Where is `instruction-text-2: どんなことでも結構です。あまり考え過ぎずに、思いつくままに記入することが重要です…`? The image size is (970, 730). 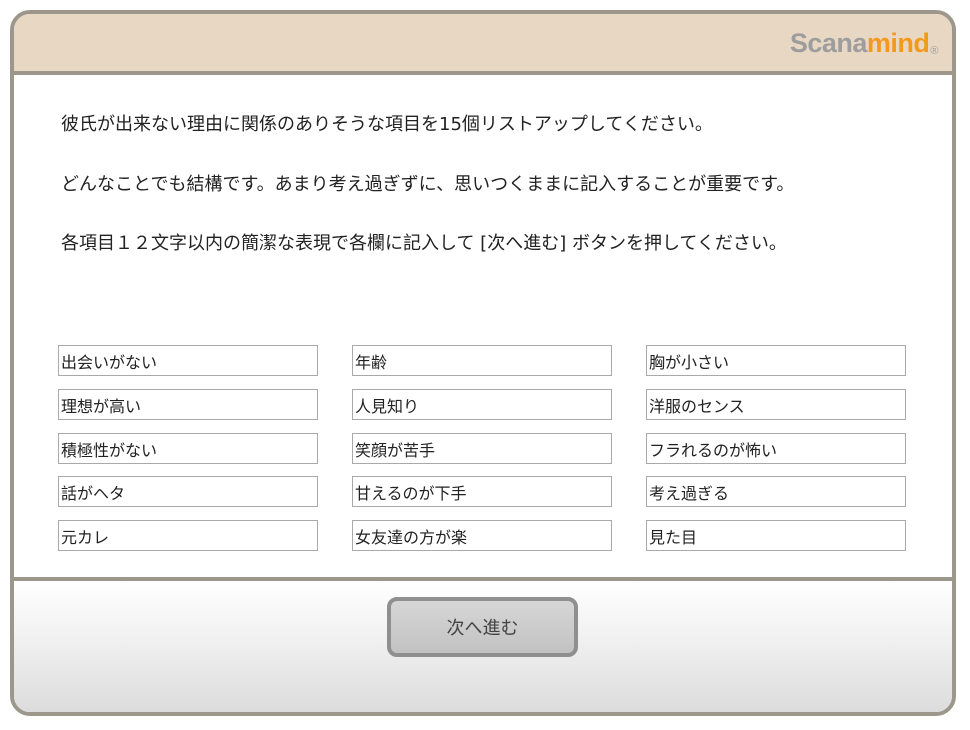
instruction-text-2: どんなことでも結構です。あまり考え過ぎずに、思いつくままに記入することが重要です… is located at coordinates (428, 184).